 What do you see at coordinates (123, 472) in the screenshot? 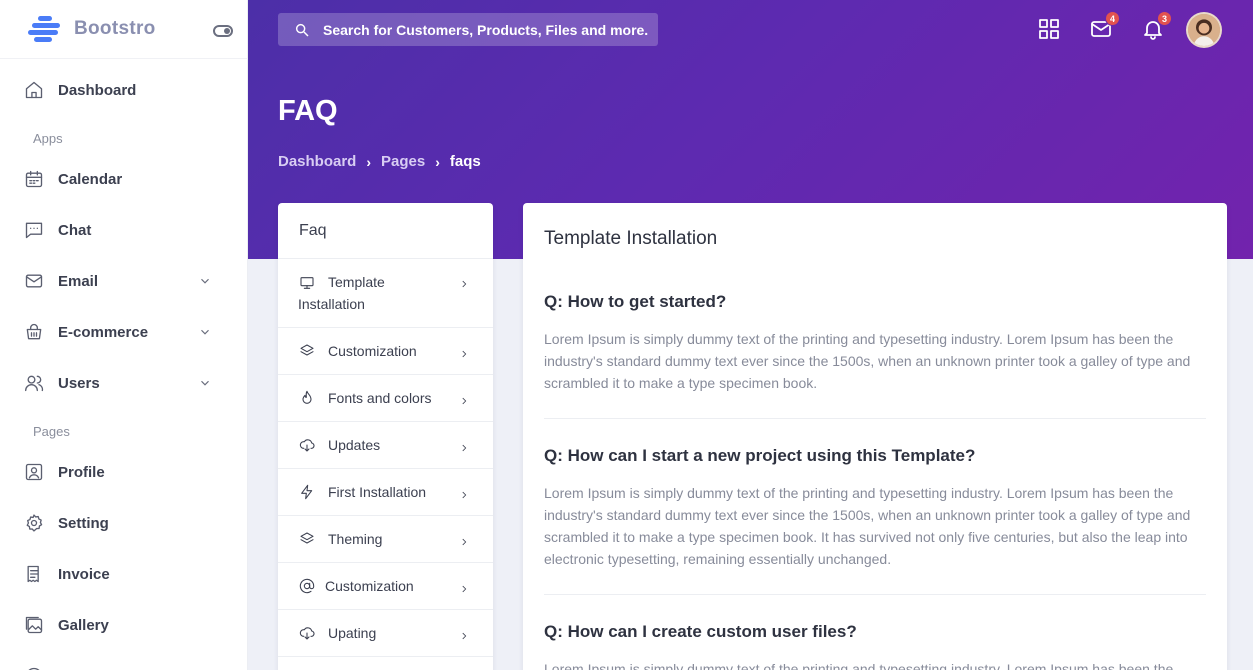
I see `sidebar-item-profile: Profile` at bounding box center [123, 472].